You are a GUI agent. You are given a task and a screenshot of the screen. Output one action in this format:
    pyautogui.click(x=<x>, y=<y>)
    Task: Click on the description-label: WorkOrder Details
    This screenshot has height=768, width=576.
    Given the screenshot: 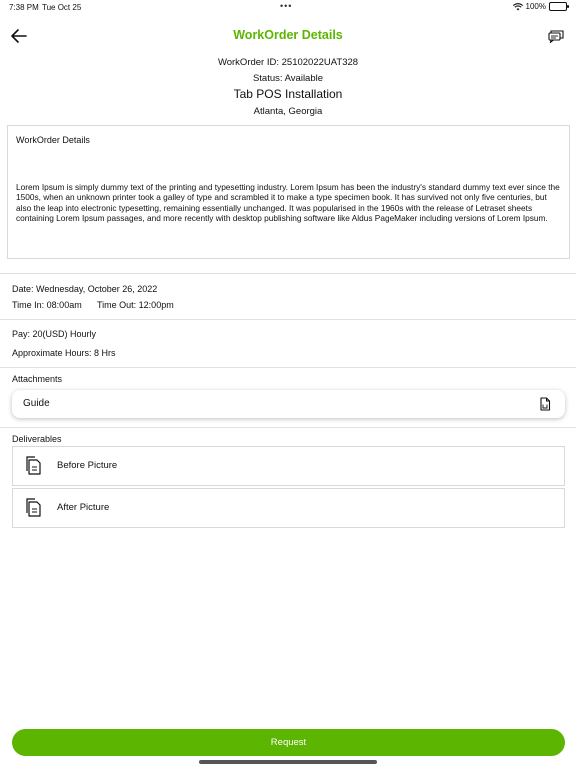 What is the action you would take?
    pyautogui.click(x=53, y=140)
    